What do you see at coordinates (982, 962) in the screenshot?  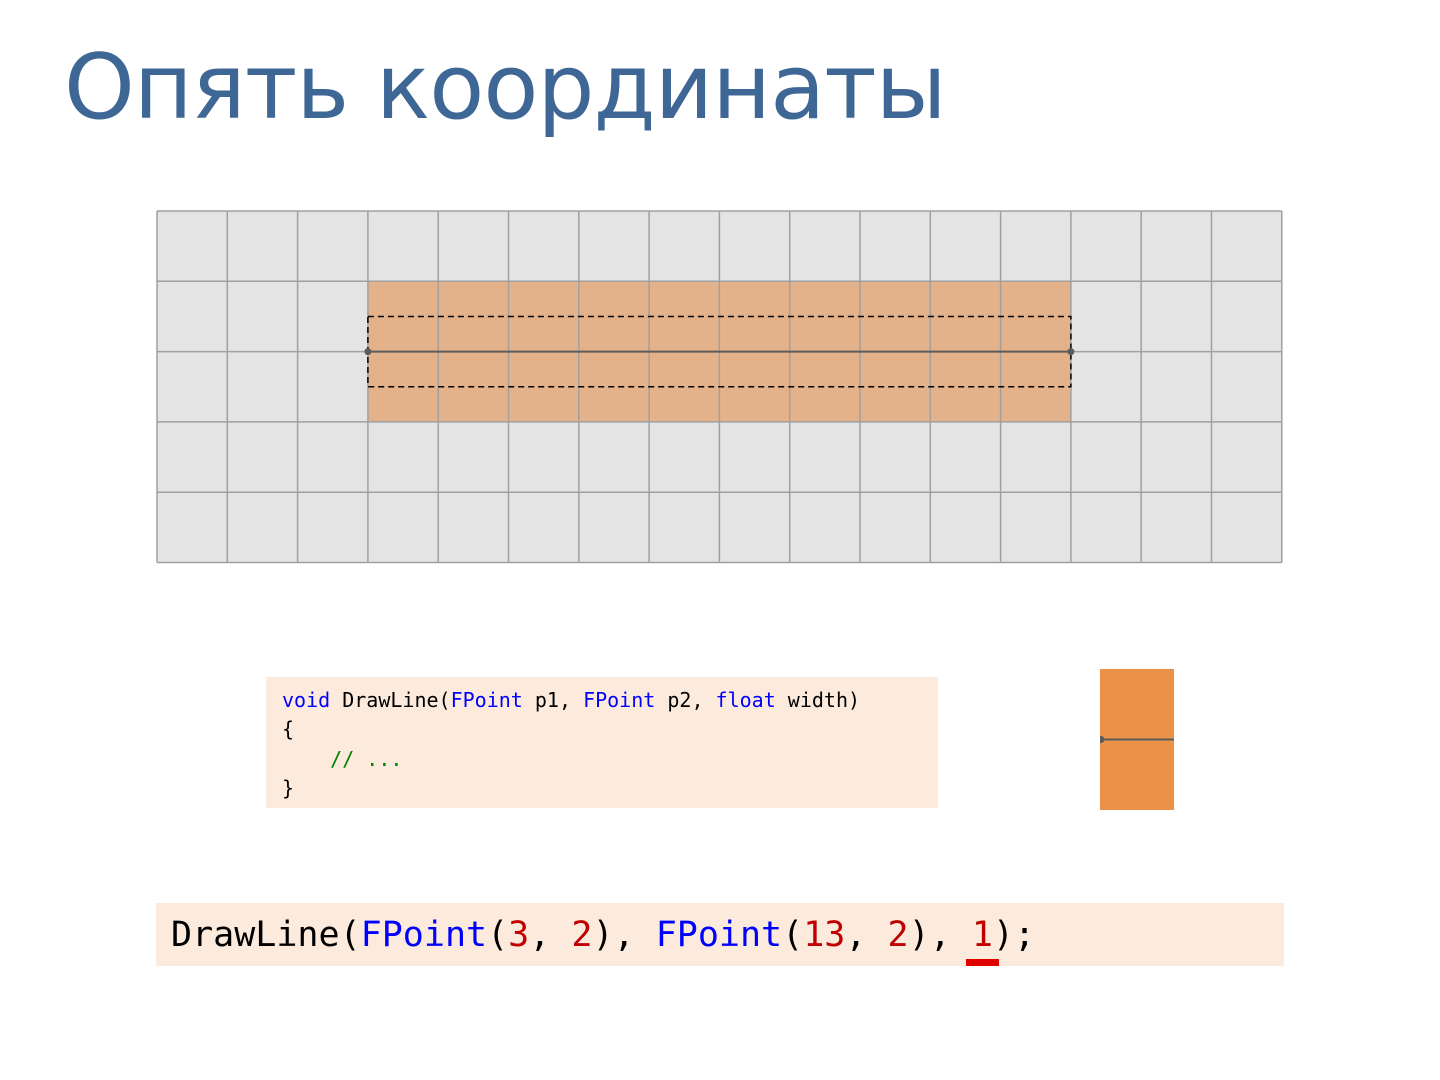 I see `highlight-underline` at bounding box center [982, 962].